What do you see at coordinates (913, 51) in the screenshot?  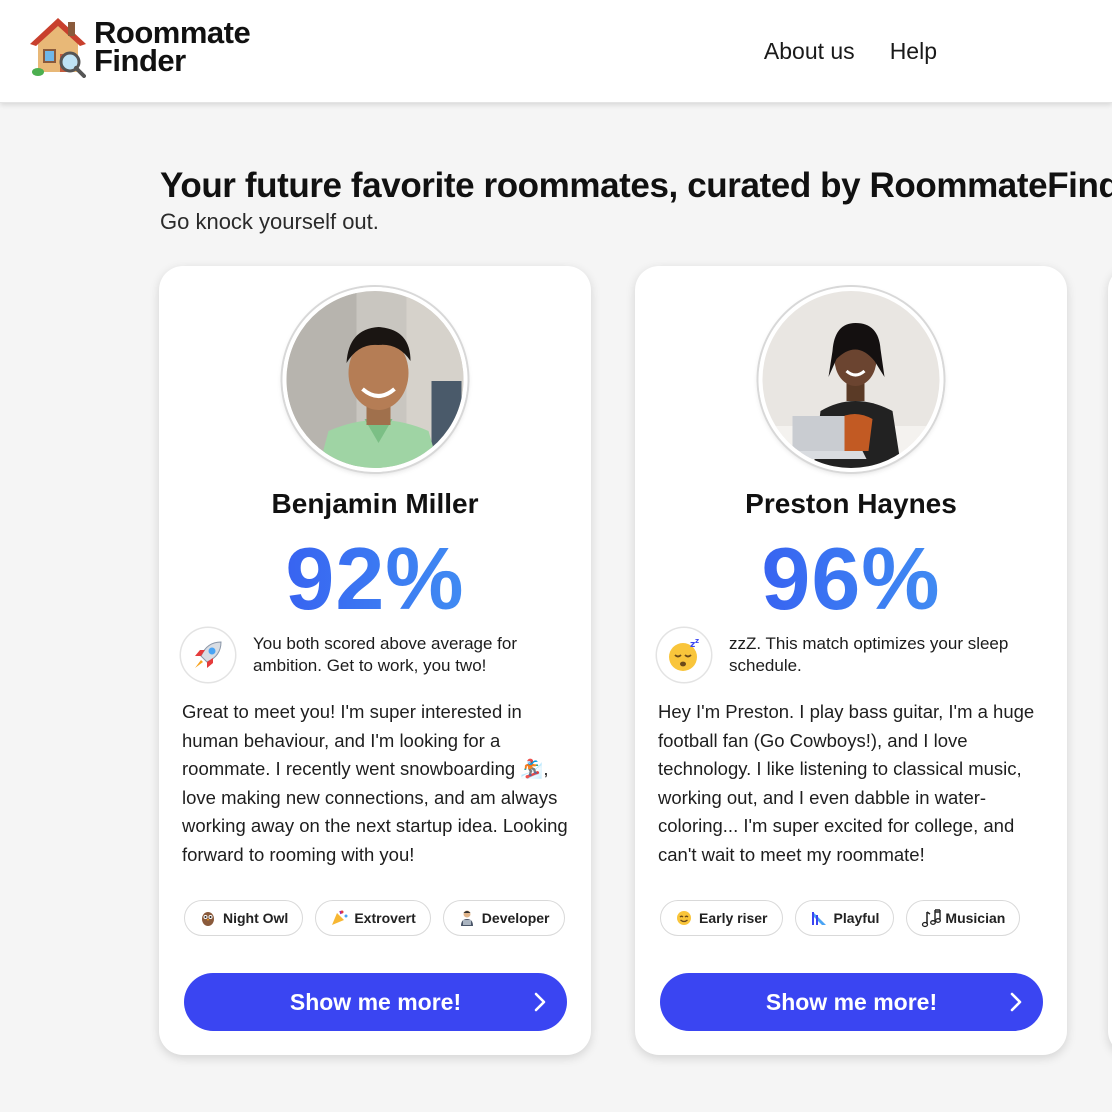 I see `nav-help: Help` at bounding box center [913, 51].